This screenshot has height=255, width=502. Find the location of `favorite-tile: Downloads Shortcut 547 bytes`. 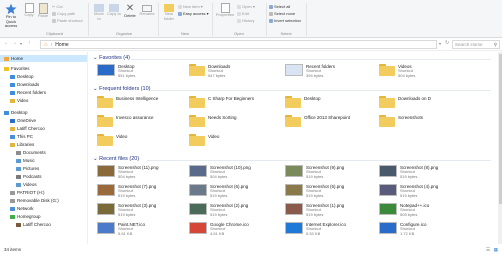

favorite-tile: Downloads Shortcut 547 bytes is located at coordinates (209, 71).